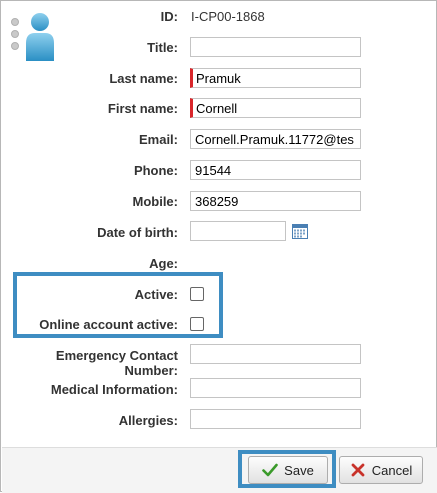 This screenshot has width=437, height=493. Describe the element at coordinates (275, 170) in the screenshot. I see `phone-input: 91544` at that location.